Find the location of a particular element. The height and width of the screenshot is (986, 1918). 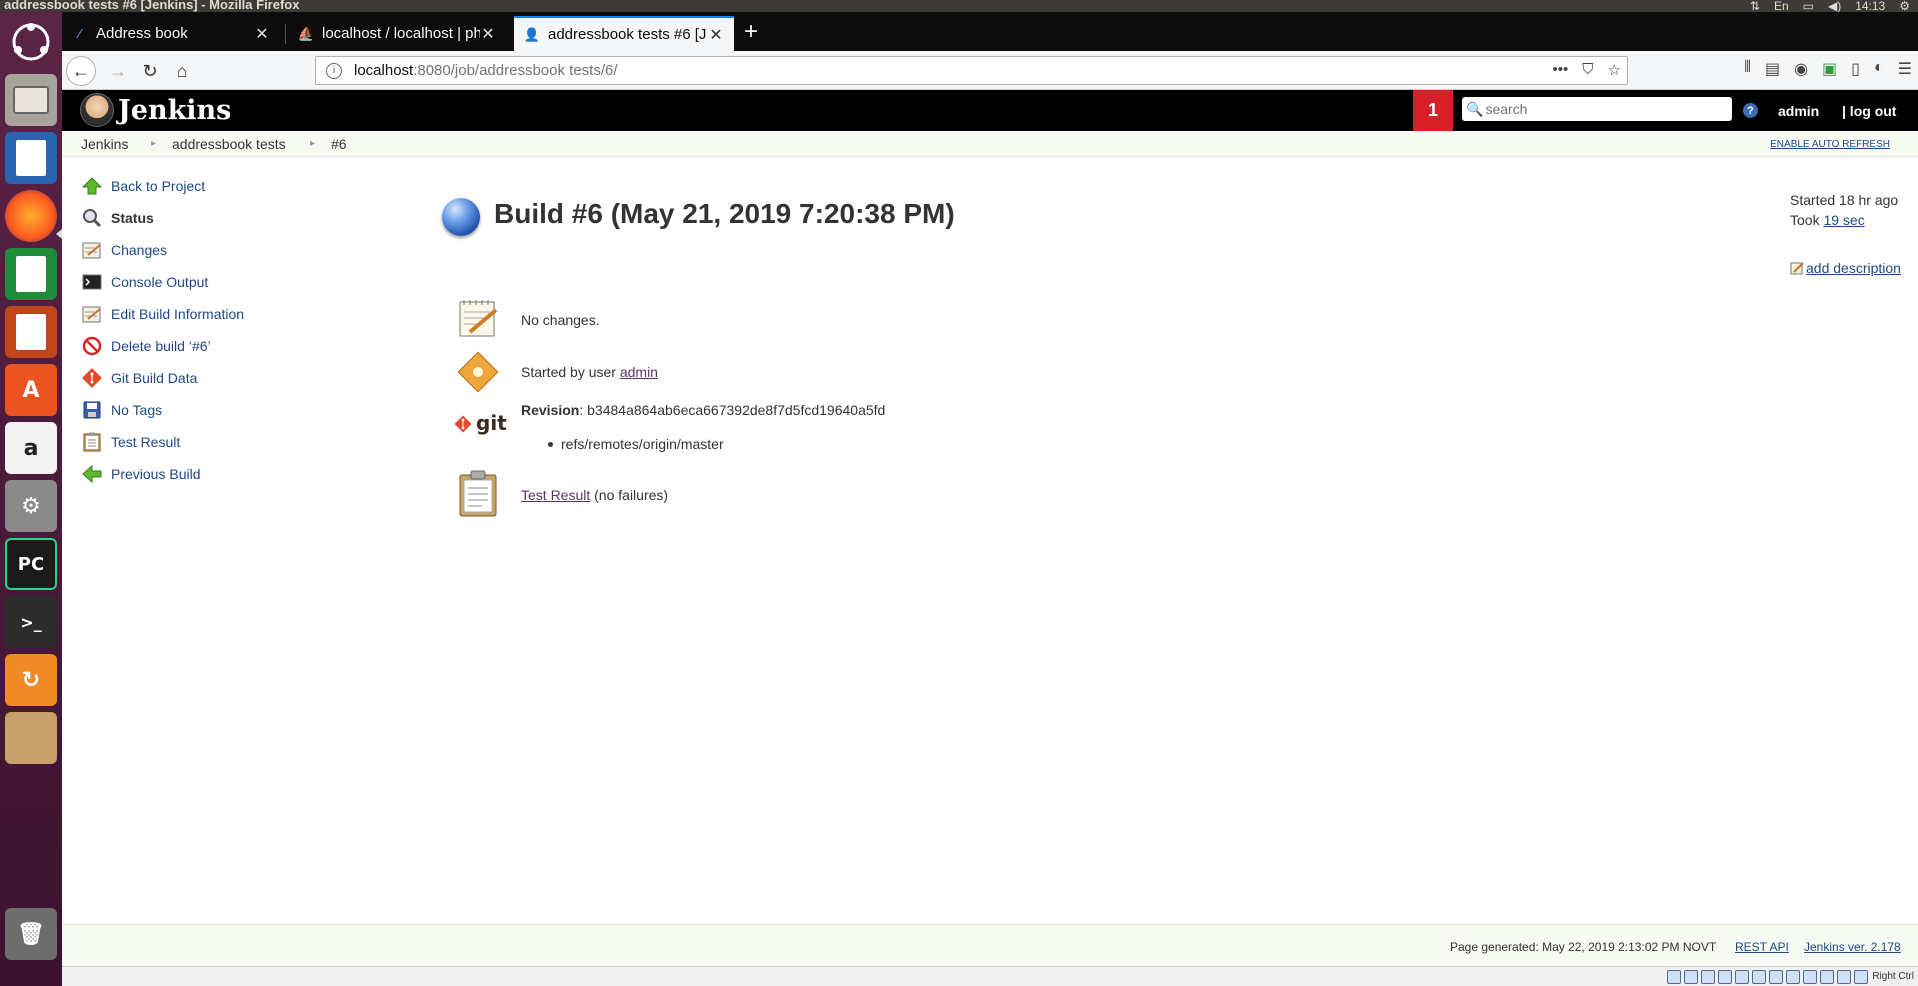

archive-icon is located at coordinates (31, 738).